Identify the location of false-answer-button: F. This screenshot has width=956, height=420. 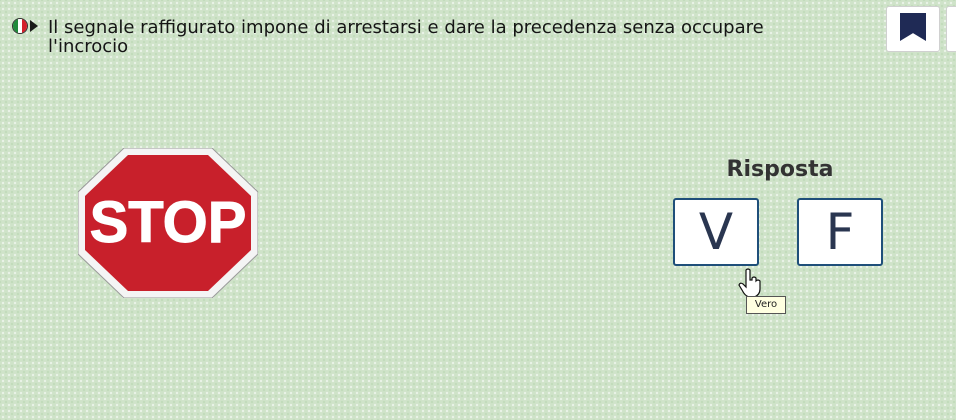
(840, 232).